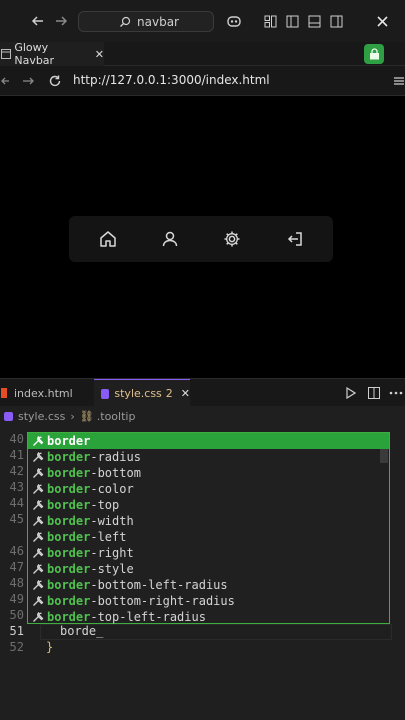 The height and width of the screenshot is (720, 405). I want to click on browser-tab: Glowy Navbar ✕, so click(52, 54).